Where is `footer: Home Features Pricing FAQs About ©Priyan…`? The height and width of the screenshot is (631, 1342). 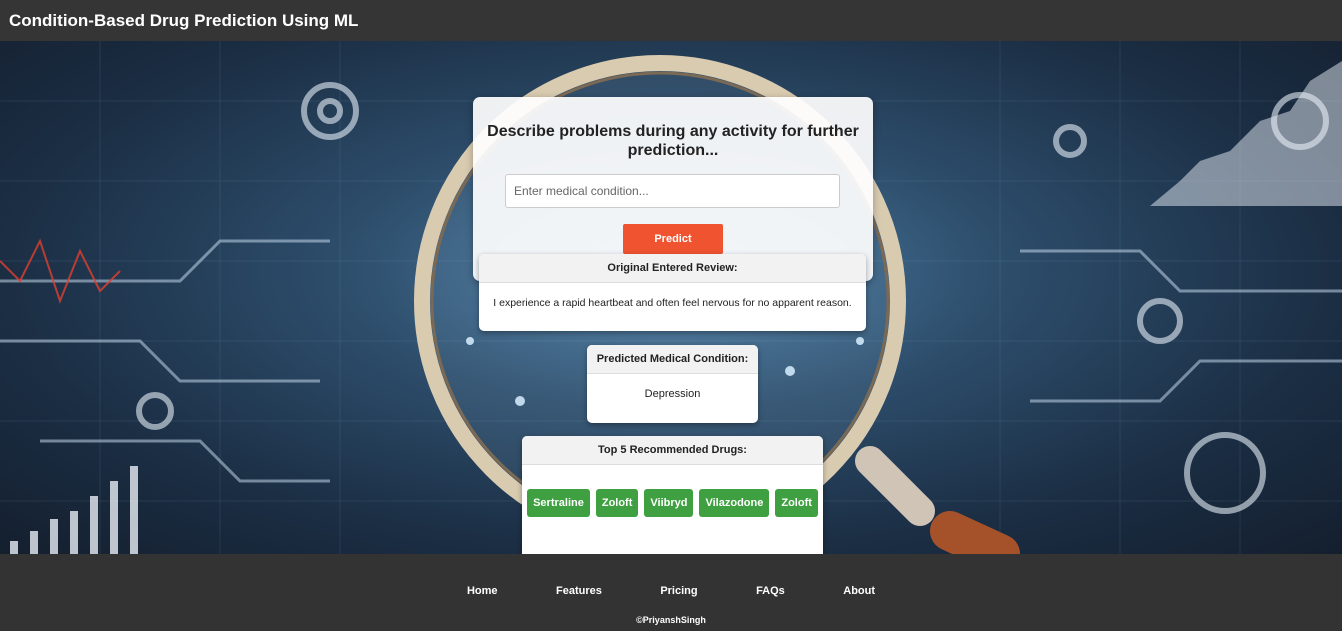
footer: Home Features Pricing FAQs About ©Priyan… is located at coordinates (671, 592).